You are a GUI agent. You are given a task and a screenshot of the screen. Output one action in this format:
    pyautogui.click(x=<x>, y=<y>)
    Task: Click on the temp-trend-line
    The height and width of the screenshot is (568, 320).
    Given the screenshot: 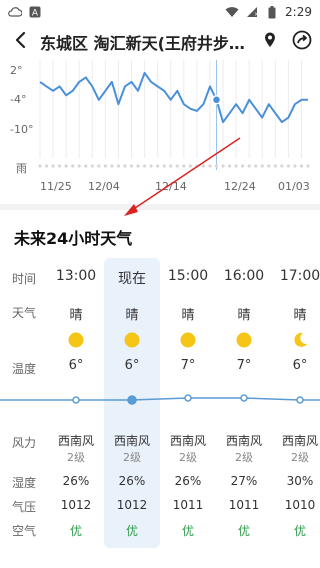 What is the action you would take?
    pyautogui.click(x=160, y=399)
    